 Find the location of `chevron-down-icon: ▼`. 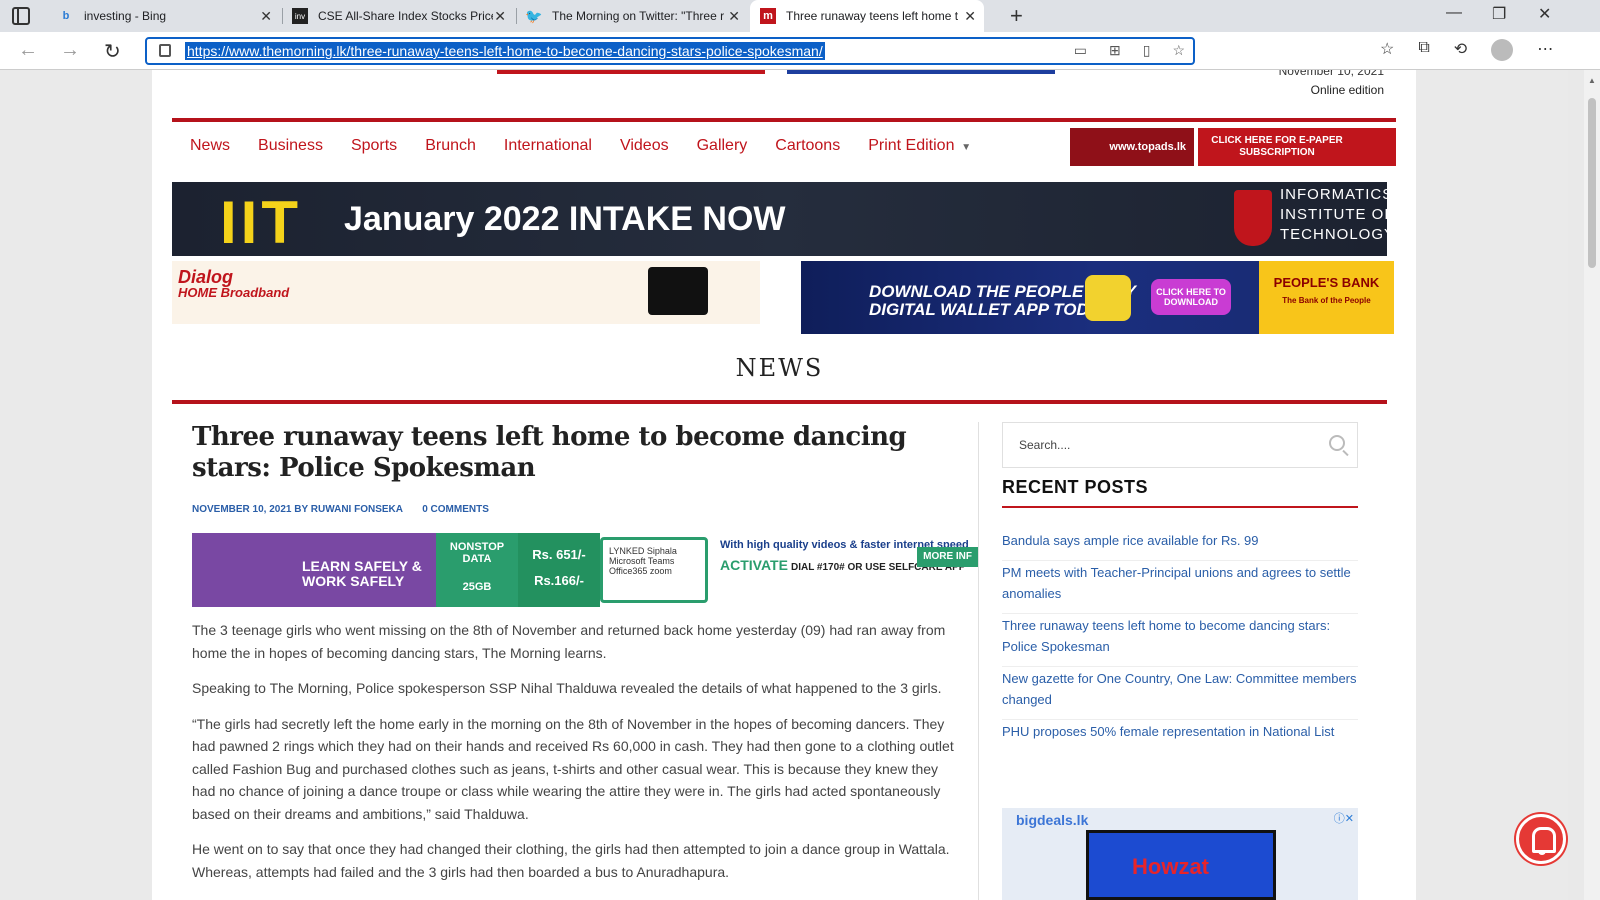

chevron-down-icon: ▼ is located at coordinates (965, 147).